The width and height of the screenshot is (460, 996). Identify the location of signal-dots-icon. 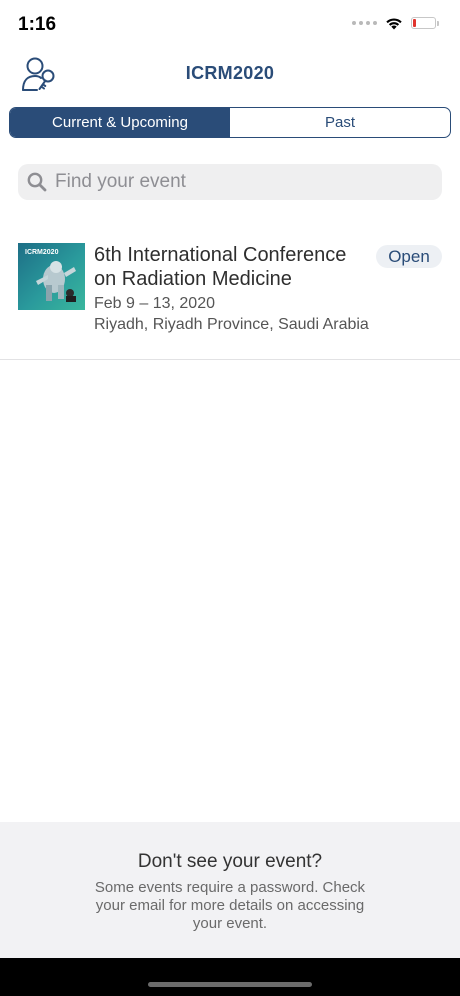
(364, 23).